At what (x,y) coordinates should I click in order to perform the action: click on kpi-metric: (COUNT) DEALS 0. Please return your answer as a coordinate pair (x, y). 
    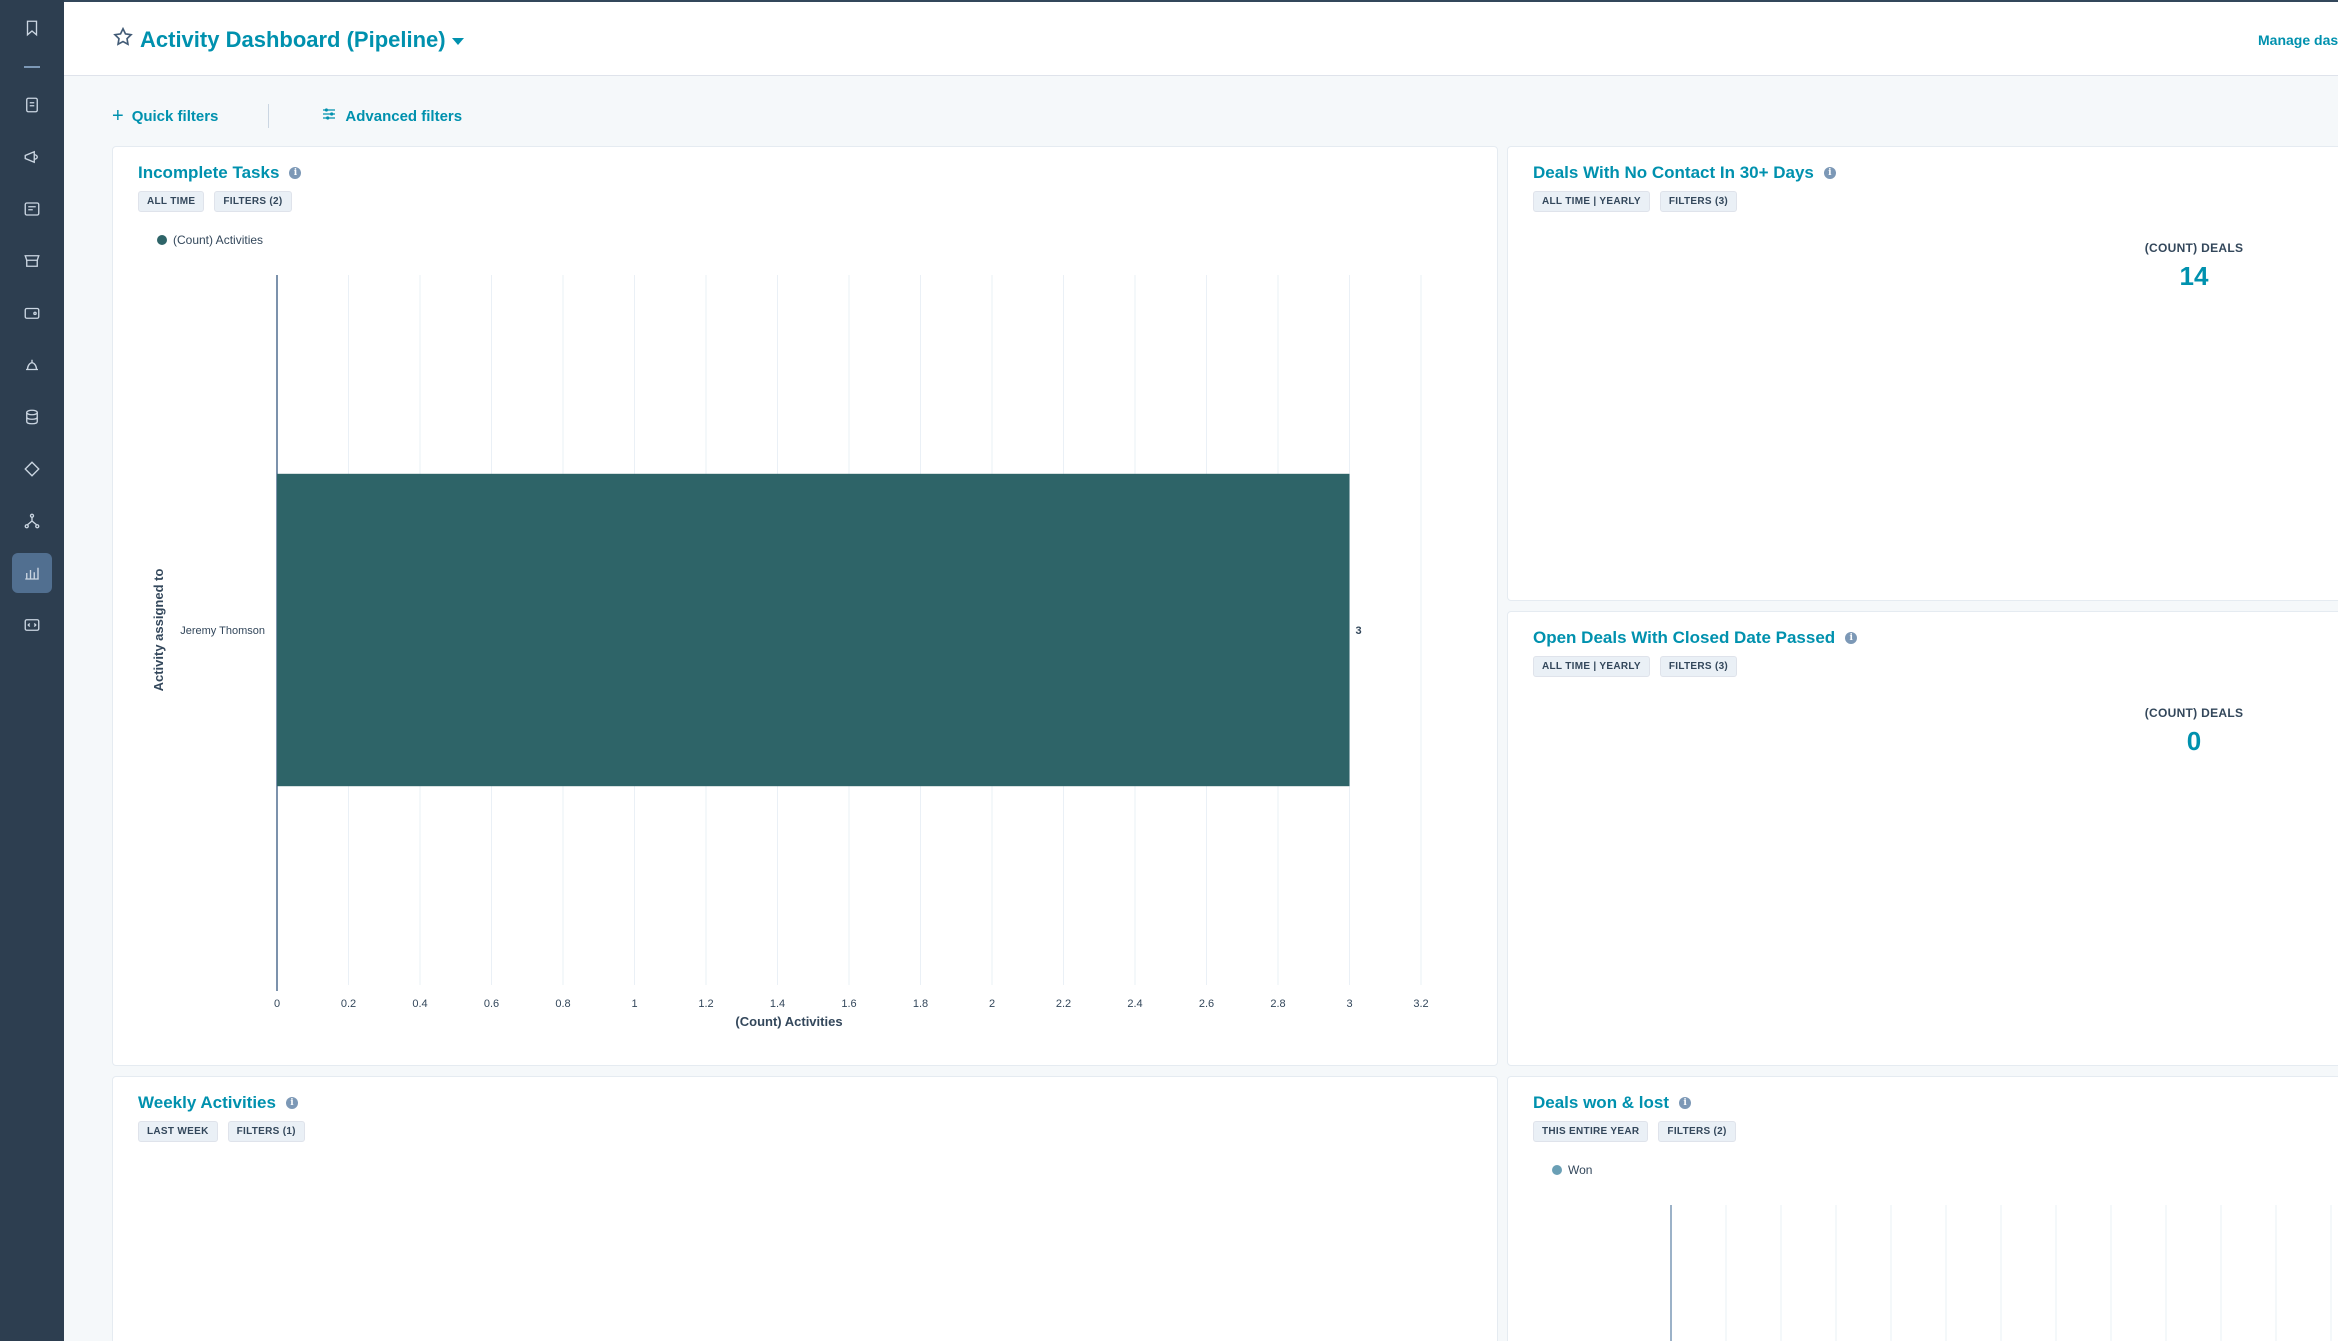
    Looking at the image, I should click on (2194, 731).